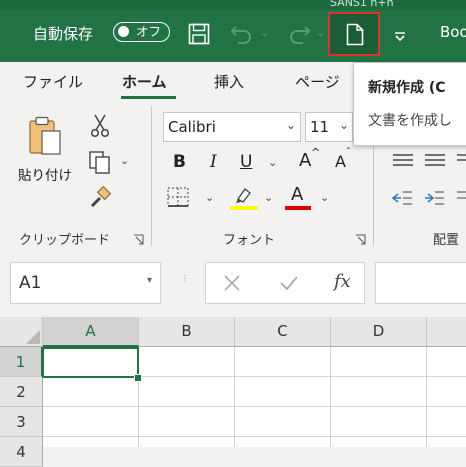  I want to click on autosave-state: オフ, so click(149, 31).